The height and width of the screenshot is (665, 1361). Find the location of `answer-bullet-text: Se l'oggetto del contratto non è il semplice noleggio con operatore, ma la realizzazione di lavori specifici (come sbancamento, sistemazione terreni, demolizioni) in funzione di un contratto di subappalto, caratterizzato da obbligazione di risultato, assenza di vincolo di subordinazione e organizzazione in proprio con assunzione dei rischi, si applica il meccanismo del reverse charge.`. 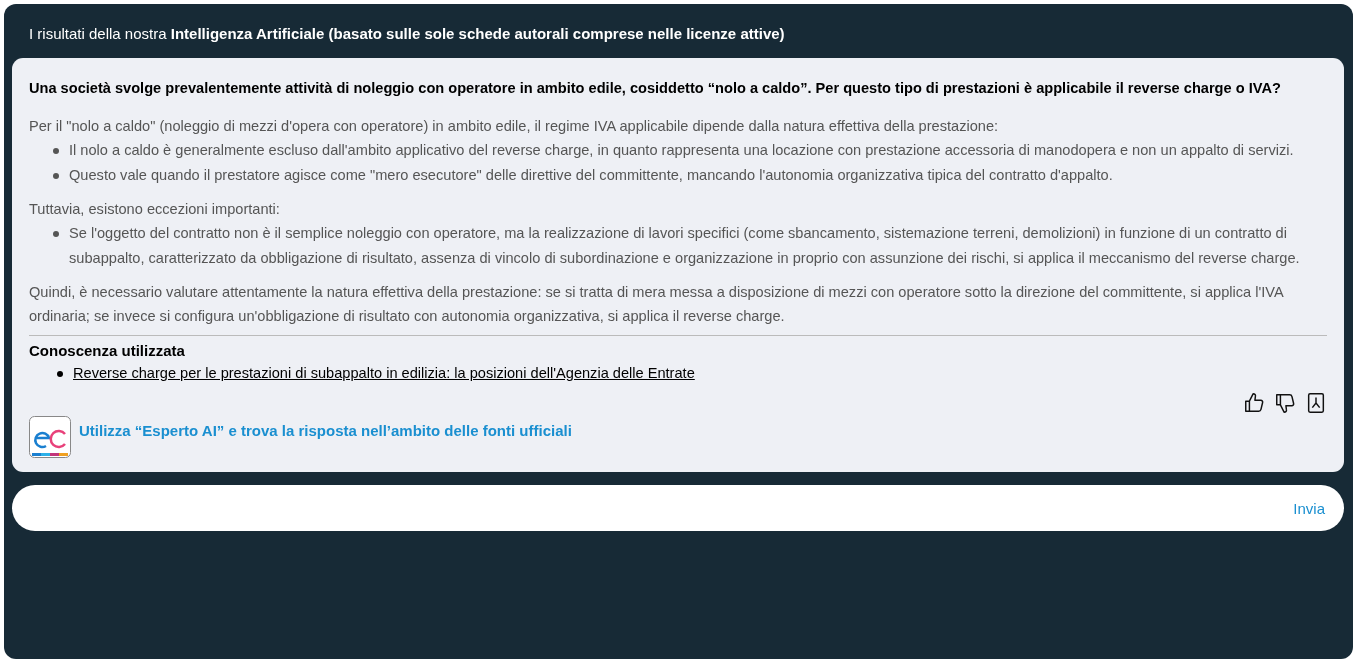

answer-bullet-text: Se l'oggetto del contratto non è il semplice noleggio con operatore, ma la realizzazione di lavori specifici (come sbancamento, sistemazione terreni, demolizioni) in funzione di un contratto di subappalto, caratterizzato da obbligazione di risultato, assenza di vincolo di subordinazione e organizzazione in proprio con assunzione dei rischi, si applica il meccanismo del reverse charge. is located at coordinates (685, 246).